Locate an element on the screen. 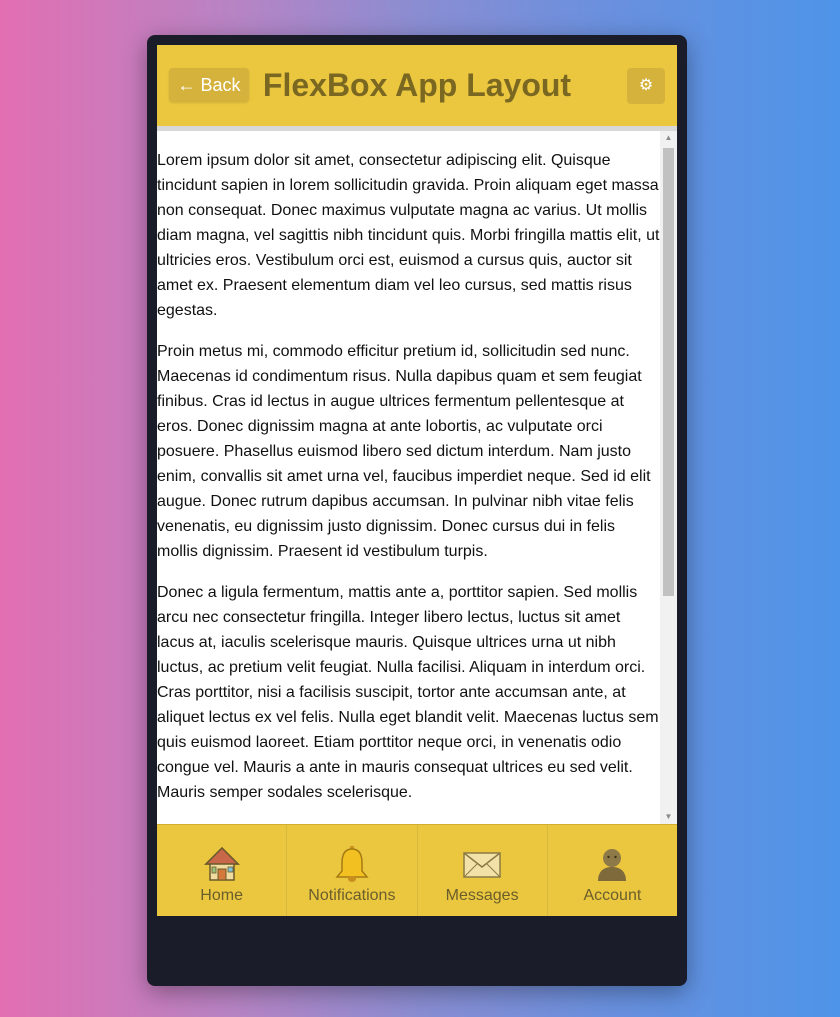  app-header: ← Back FlexBox App Layout ⚙ is located at coordinates (417, 88).